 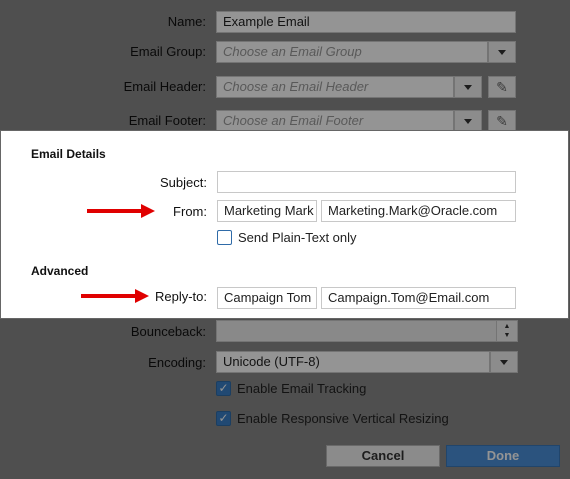 I want to click on from-email-input: Marketing.Mark@Oracle.com, so click(x=418, y=211).